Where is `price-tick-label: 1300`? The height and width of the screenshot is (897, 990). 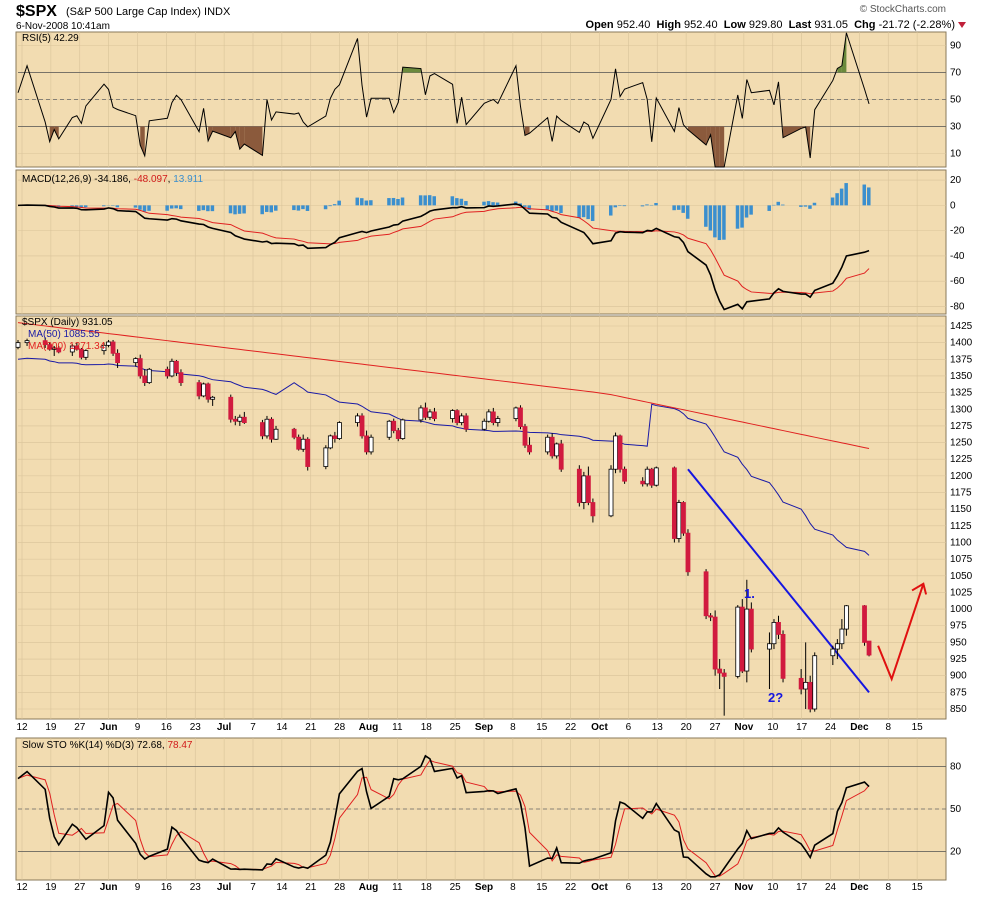 price-tick-label: 1300 is located at coordinates (961, 409).